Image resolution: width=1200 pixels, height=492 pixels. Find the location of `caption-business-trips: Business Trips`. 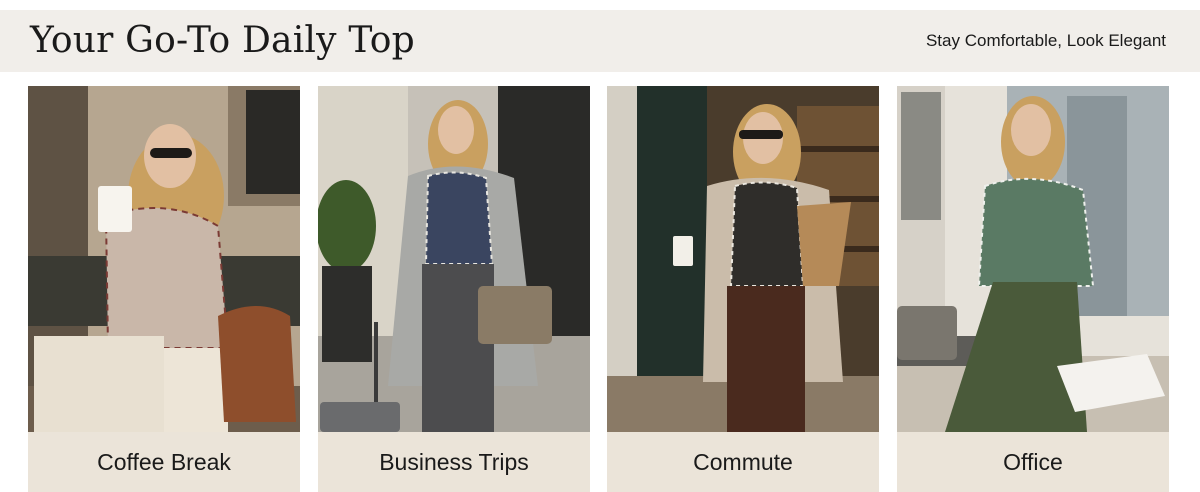

caption-business-trips: Business Trips is located at coordinates (454, 462).